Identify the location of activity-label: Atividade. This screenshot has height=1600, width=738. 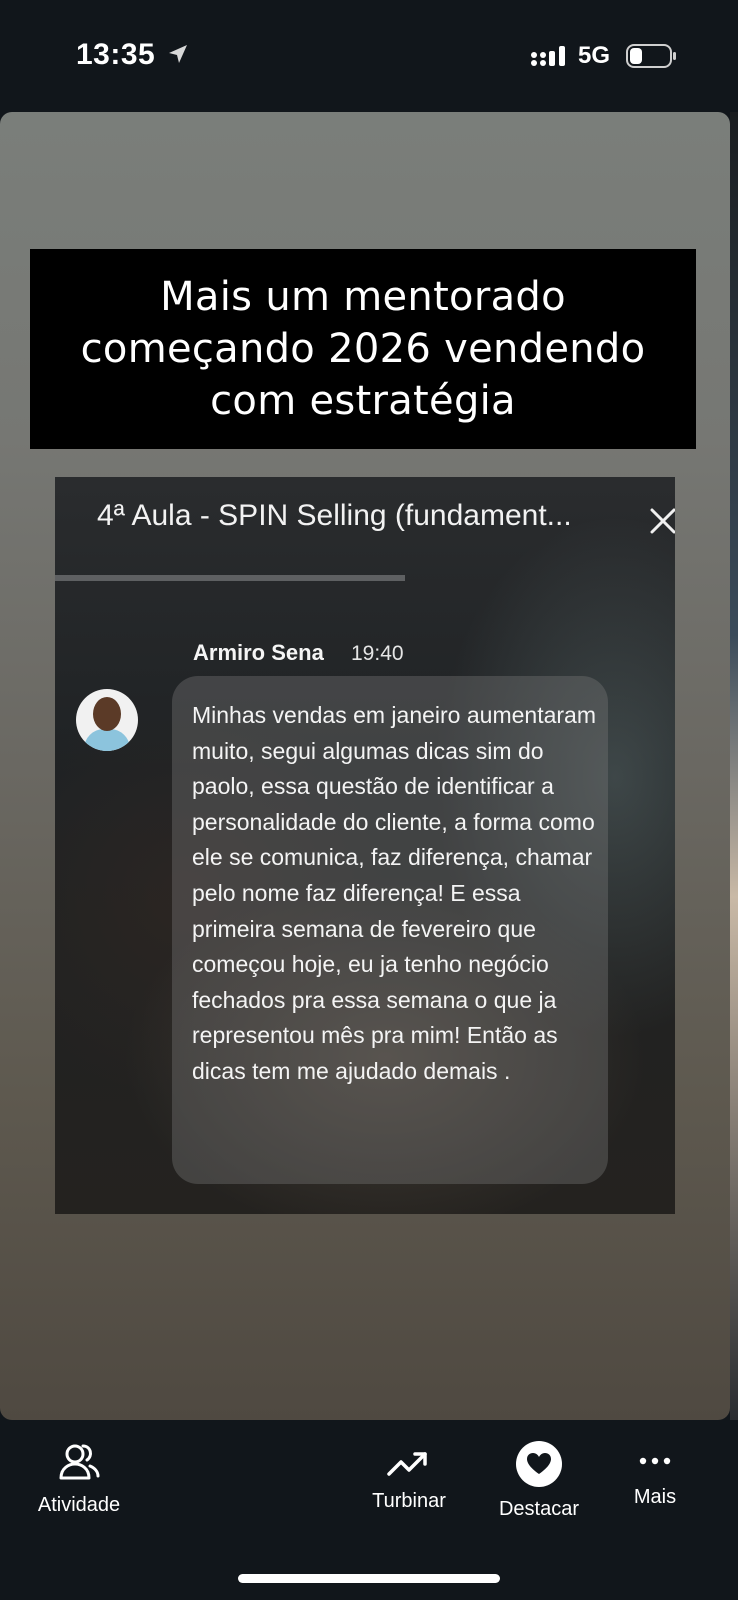
(79, 1505).